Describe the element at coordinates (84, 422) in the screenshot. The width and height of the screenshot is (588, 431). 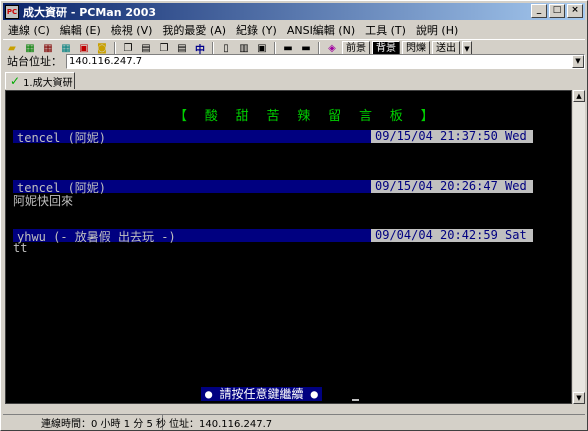
I see `connection-time: 連線時間：0 小時 1 分 5 秒` at that location.